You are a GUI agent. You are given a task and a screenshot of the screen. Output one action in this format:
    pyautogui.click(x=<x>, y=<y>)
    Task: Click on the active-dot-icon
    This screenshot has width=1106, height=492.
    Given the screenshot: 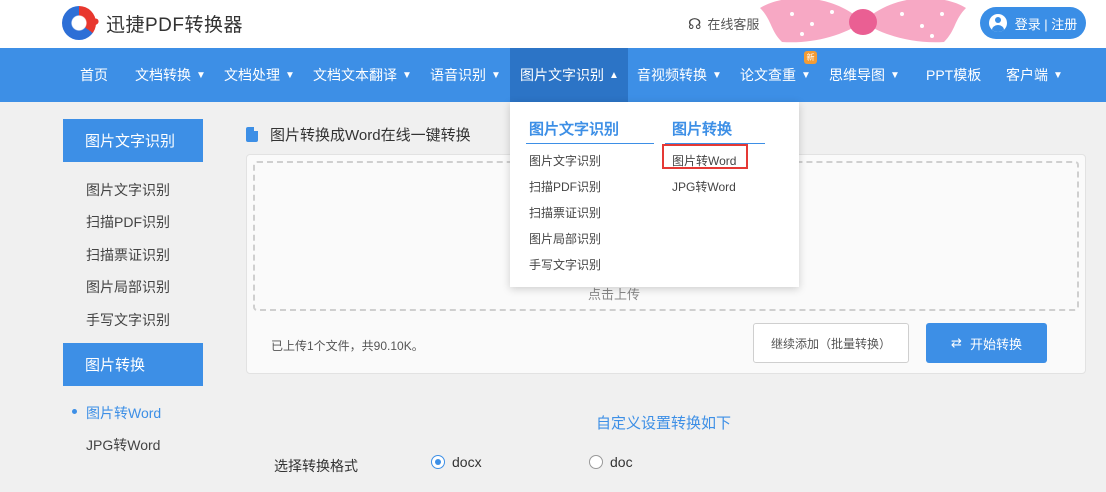 What is the action you would take?
    pyautogui.click(x=74, y=411)
    